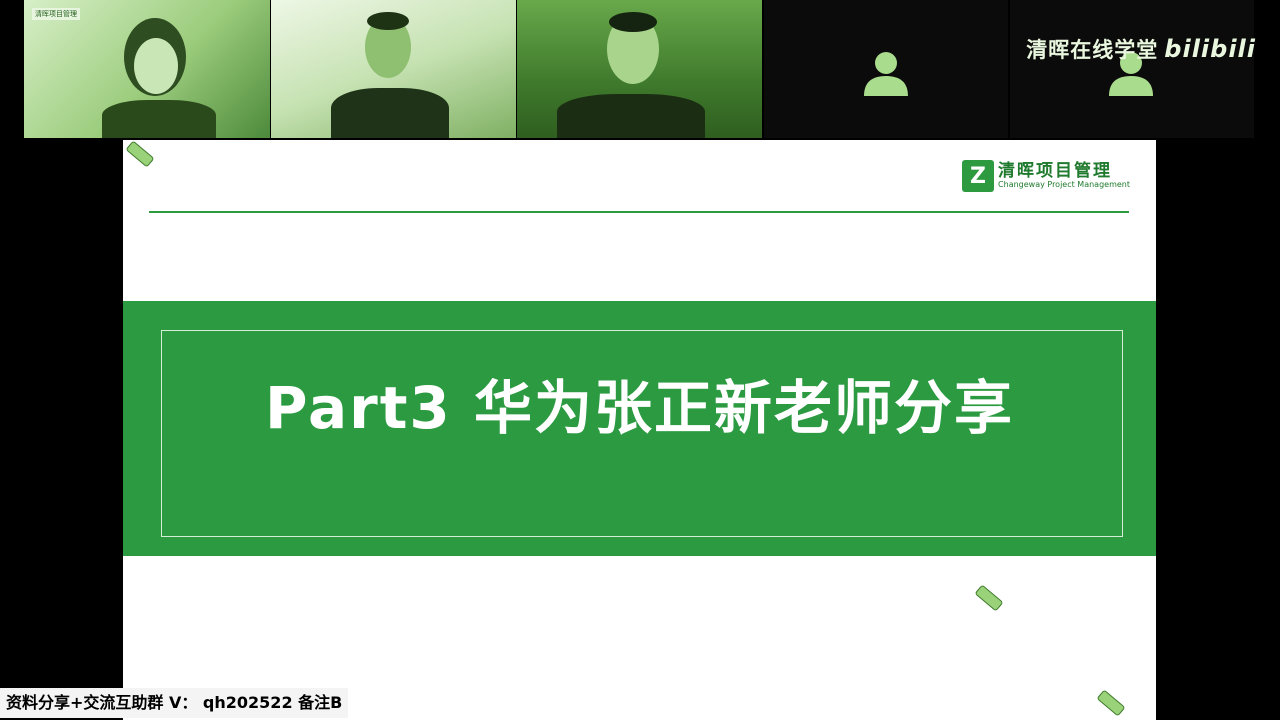  I want to click on person-icon, so click(886, 74).